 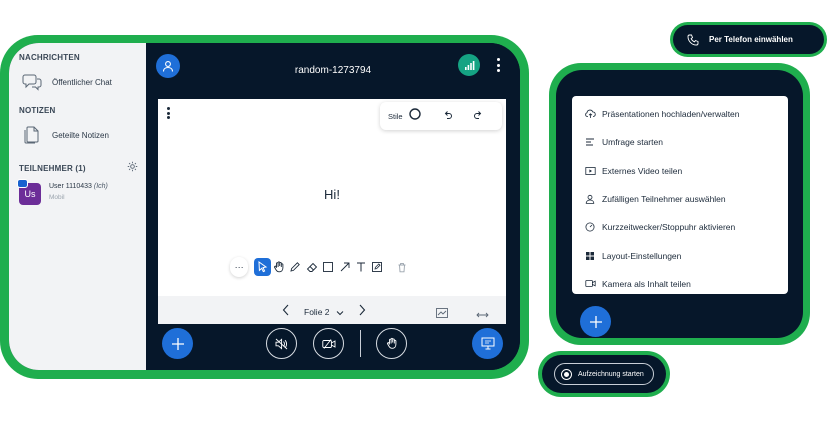 I want to click on shared-notes-label: Geteilte Notizen, so click(x=80, y=135).